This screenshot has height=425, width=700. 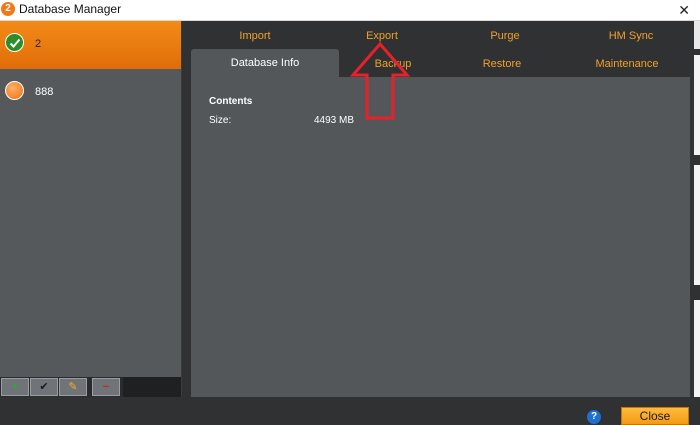 I want to click on add-database-button: +, so click(x=15, y=387).